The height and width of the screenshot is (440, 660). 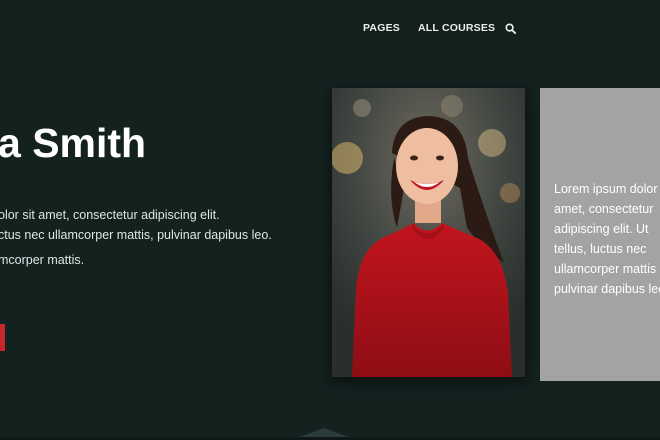 I want to click on hero-text-line: mcorper mattis., so click(x=42, y=260).